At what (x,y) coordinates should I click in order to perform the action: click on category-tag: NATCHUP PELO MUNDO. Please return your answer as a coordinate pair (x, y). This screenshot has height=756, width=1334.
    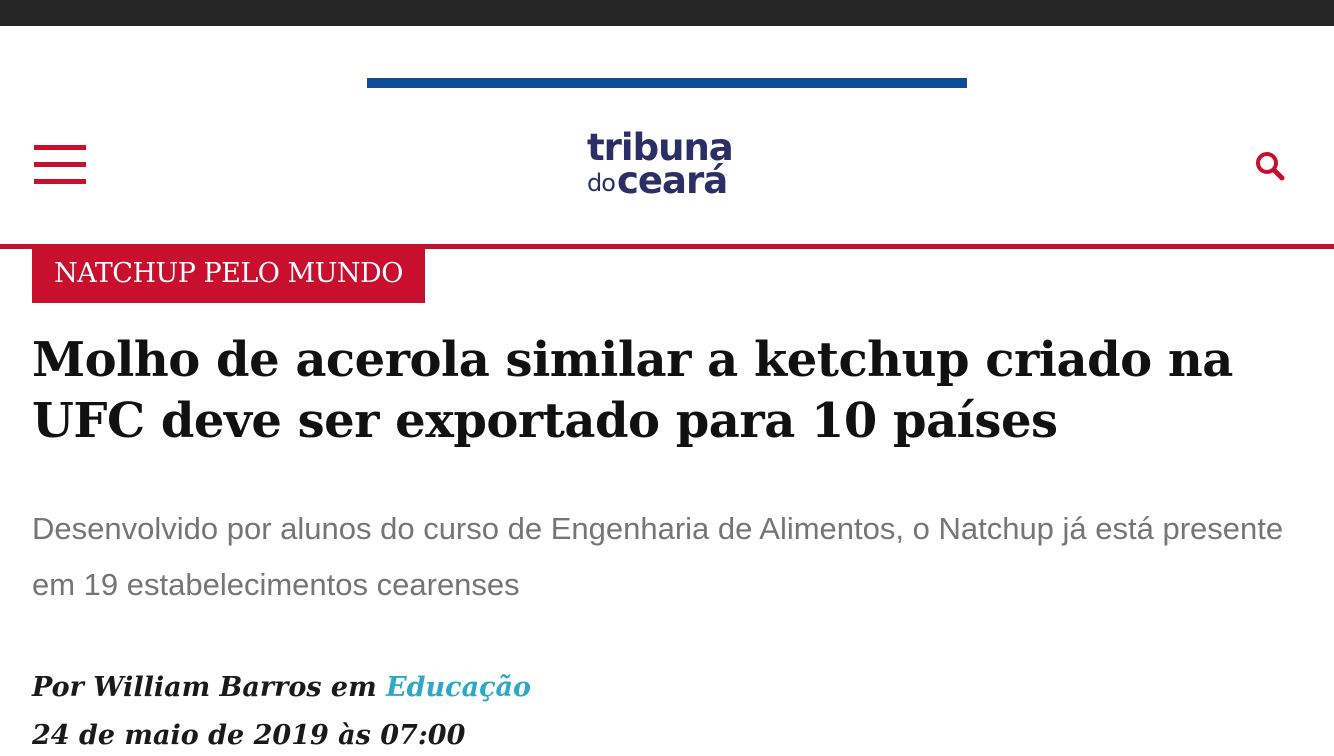
    Looking at the image, I should click on (228, 273).